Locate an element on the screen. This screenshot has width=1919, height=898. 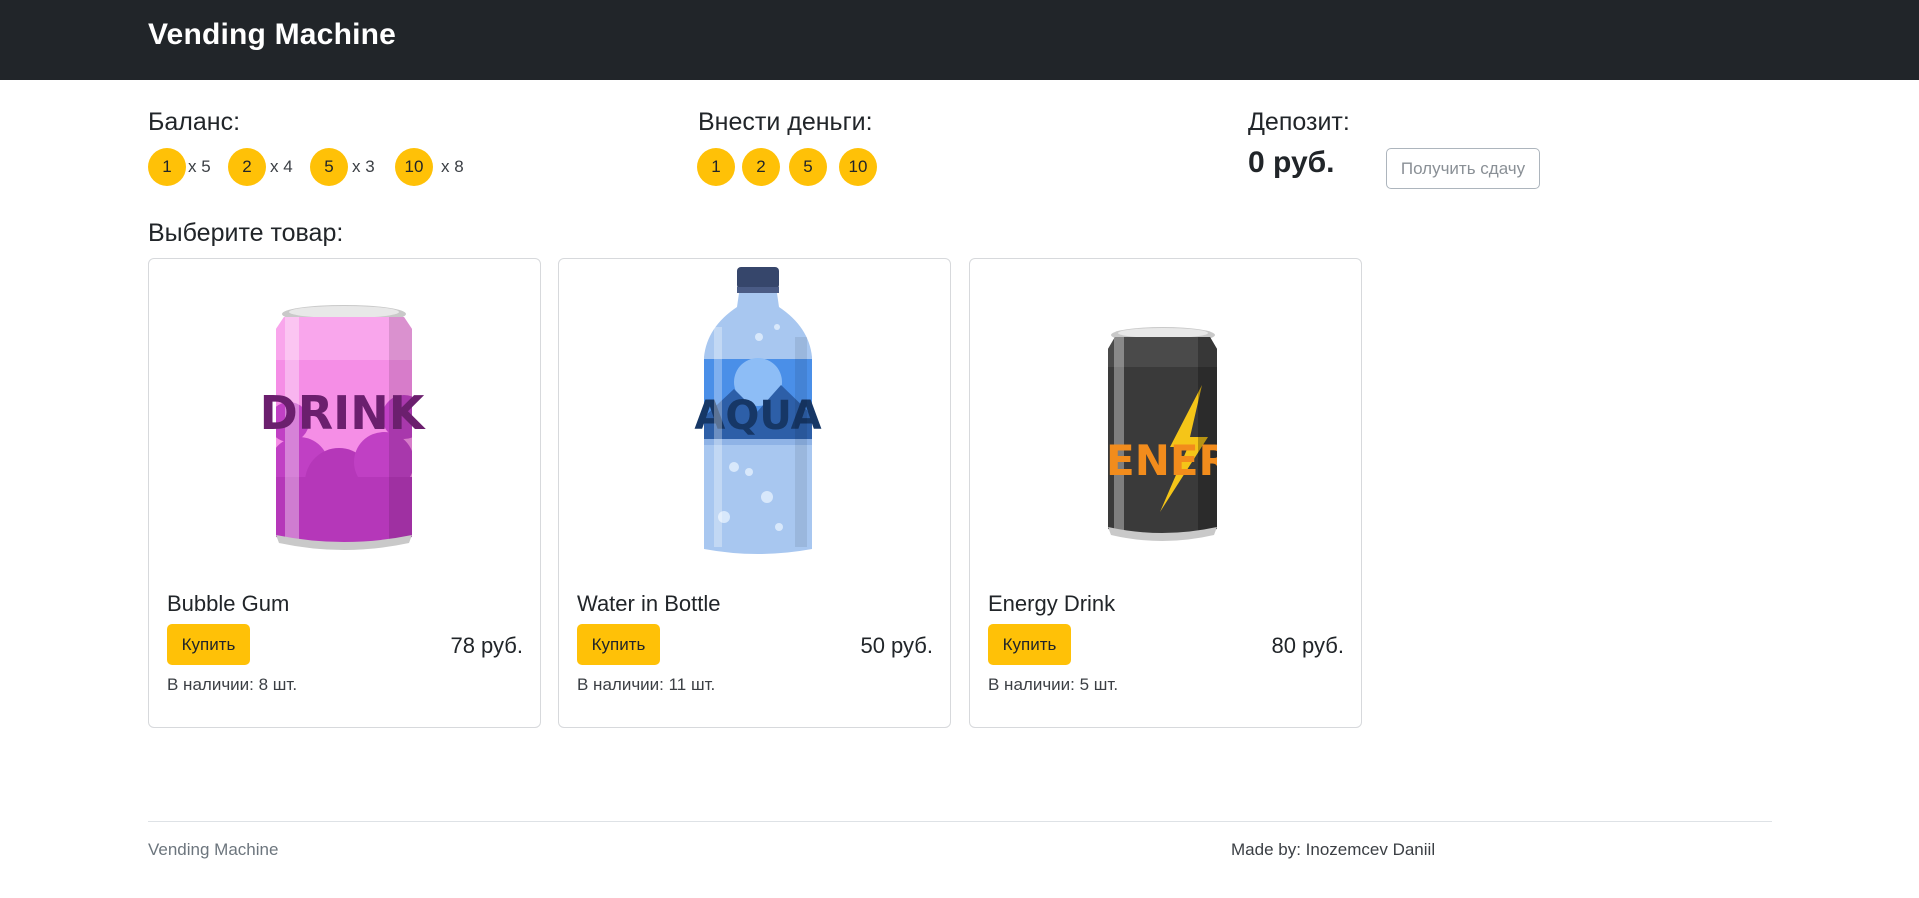
deposit-title: Депозит: is located at coordinates (1299, 122).